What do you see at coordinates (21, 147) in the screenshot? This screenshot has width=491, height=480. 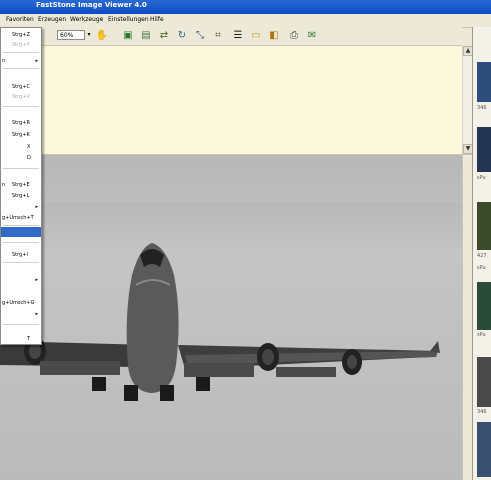 I see `menu-item: X` at bounding box center [21, 147].